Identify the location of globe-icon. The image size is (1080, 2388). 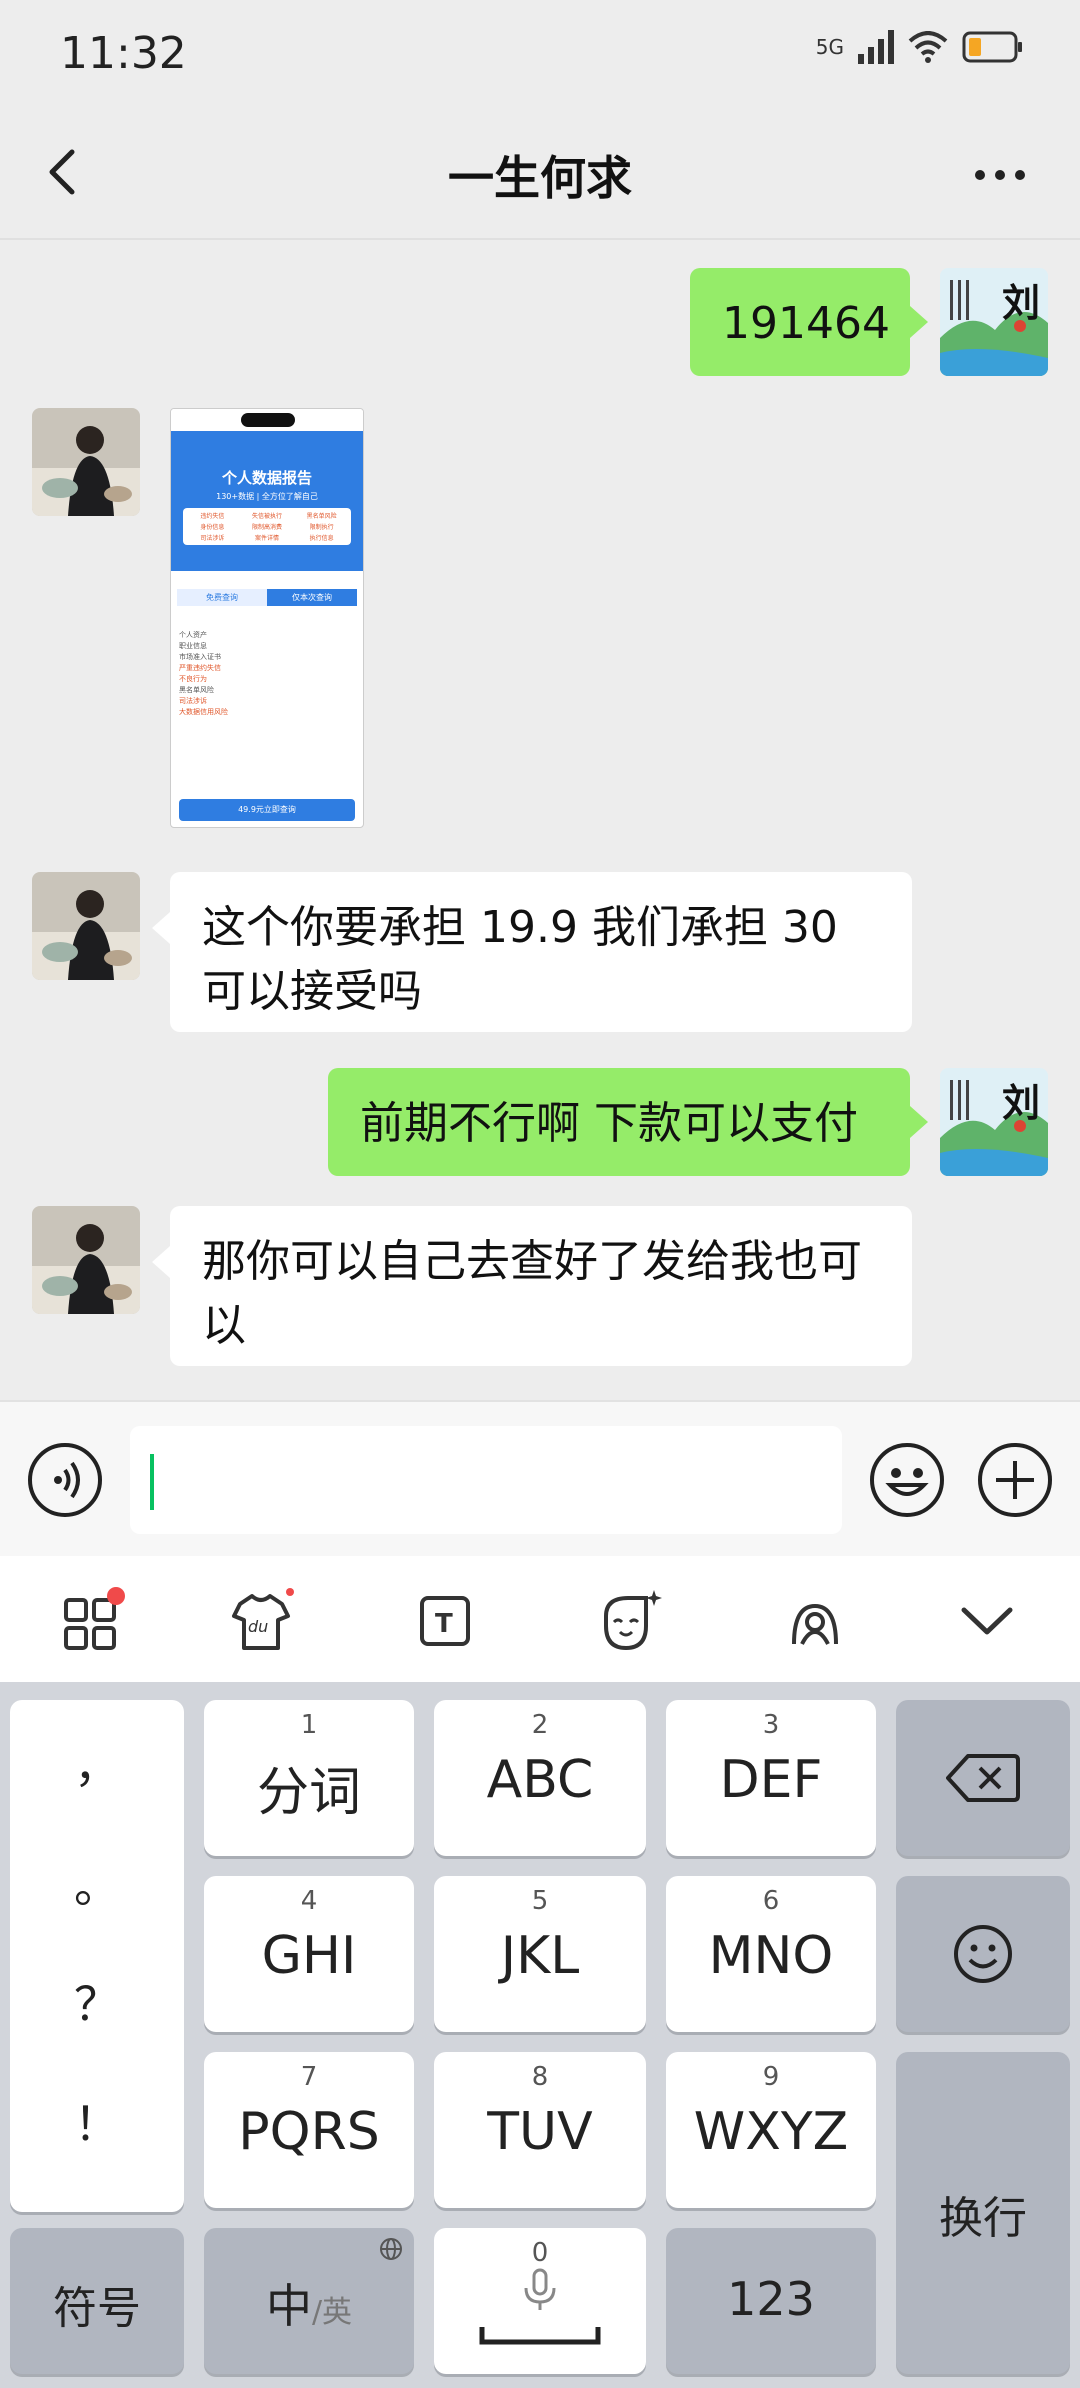
(391, 2249).